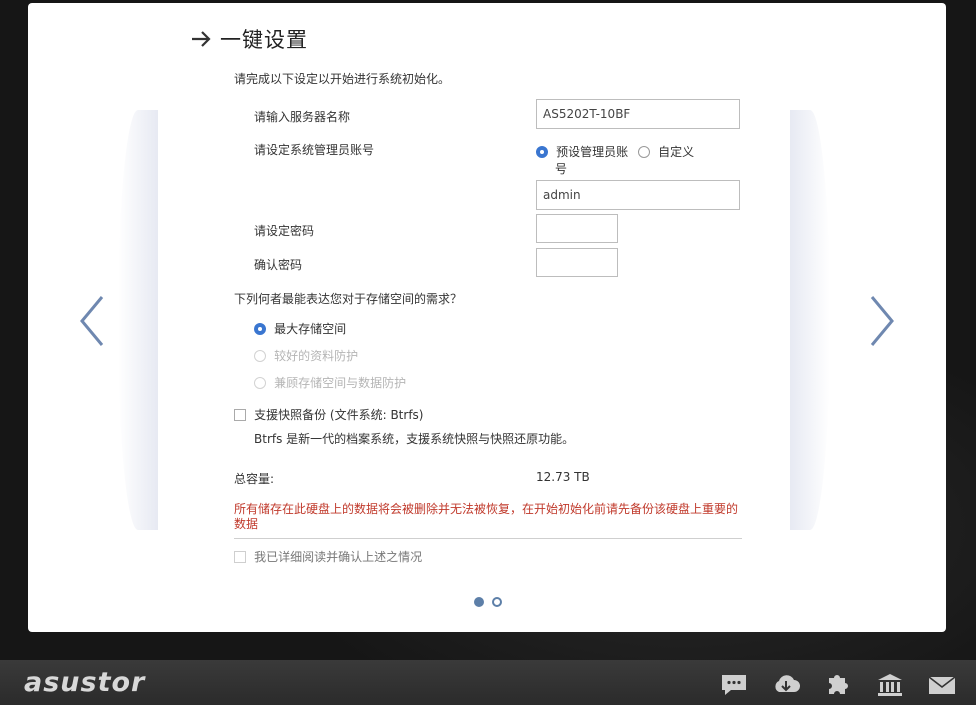 This screenshot has width=976, height=705. I want to click on password-input, so click(577, 228).